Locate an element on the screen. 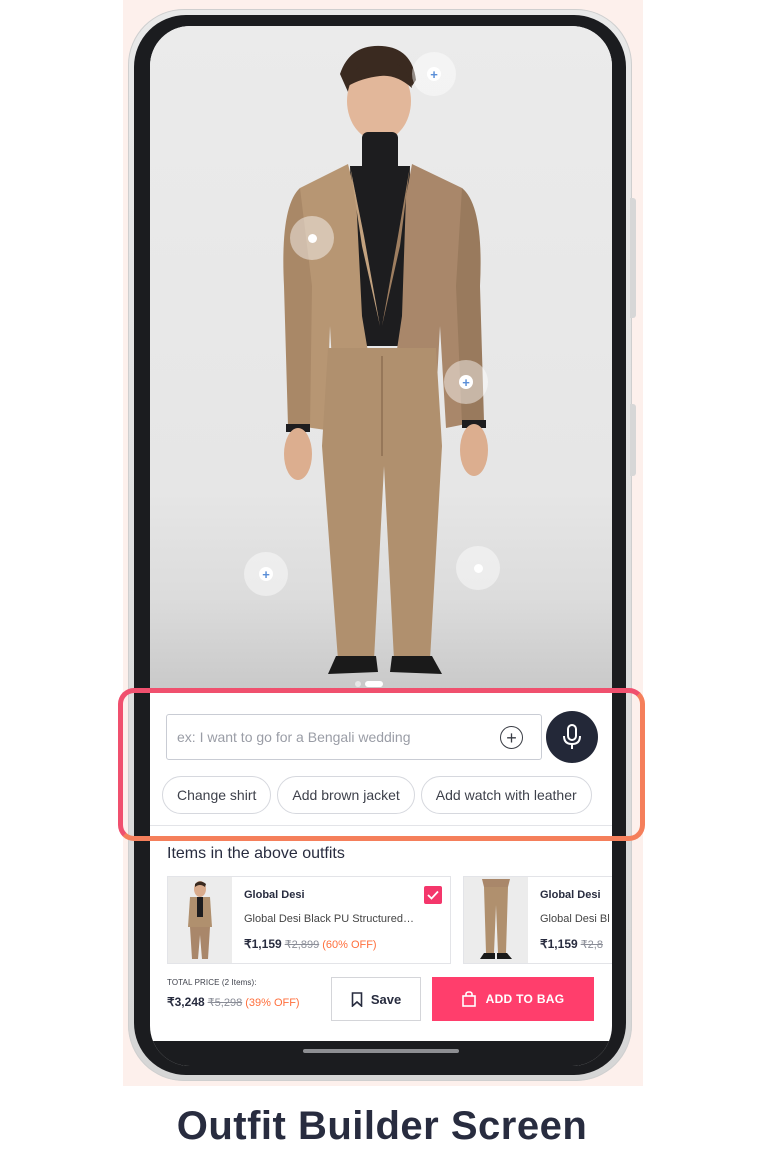 This screenshot has width=764, height=1170. total-price-line: ₹3,248 ₹5,298 (39% OFF) is located at coordinates (233, 1002).